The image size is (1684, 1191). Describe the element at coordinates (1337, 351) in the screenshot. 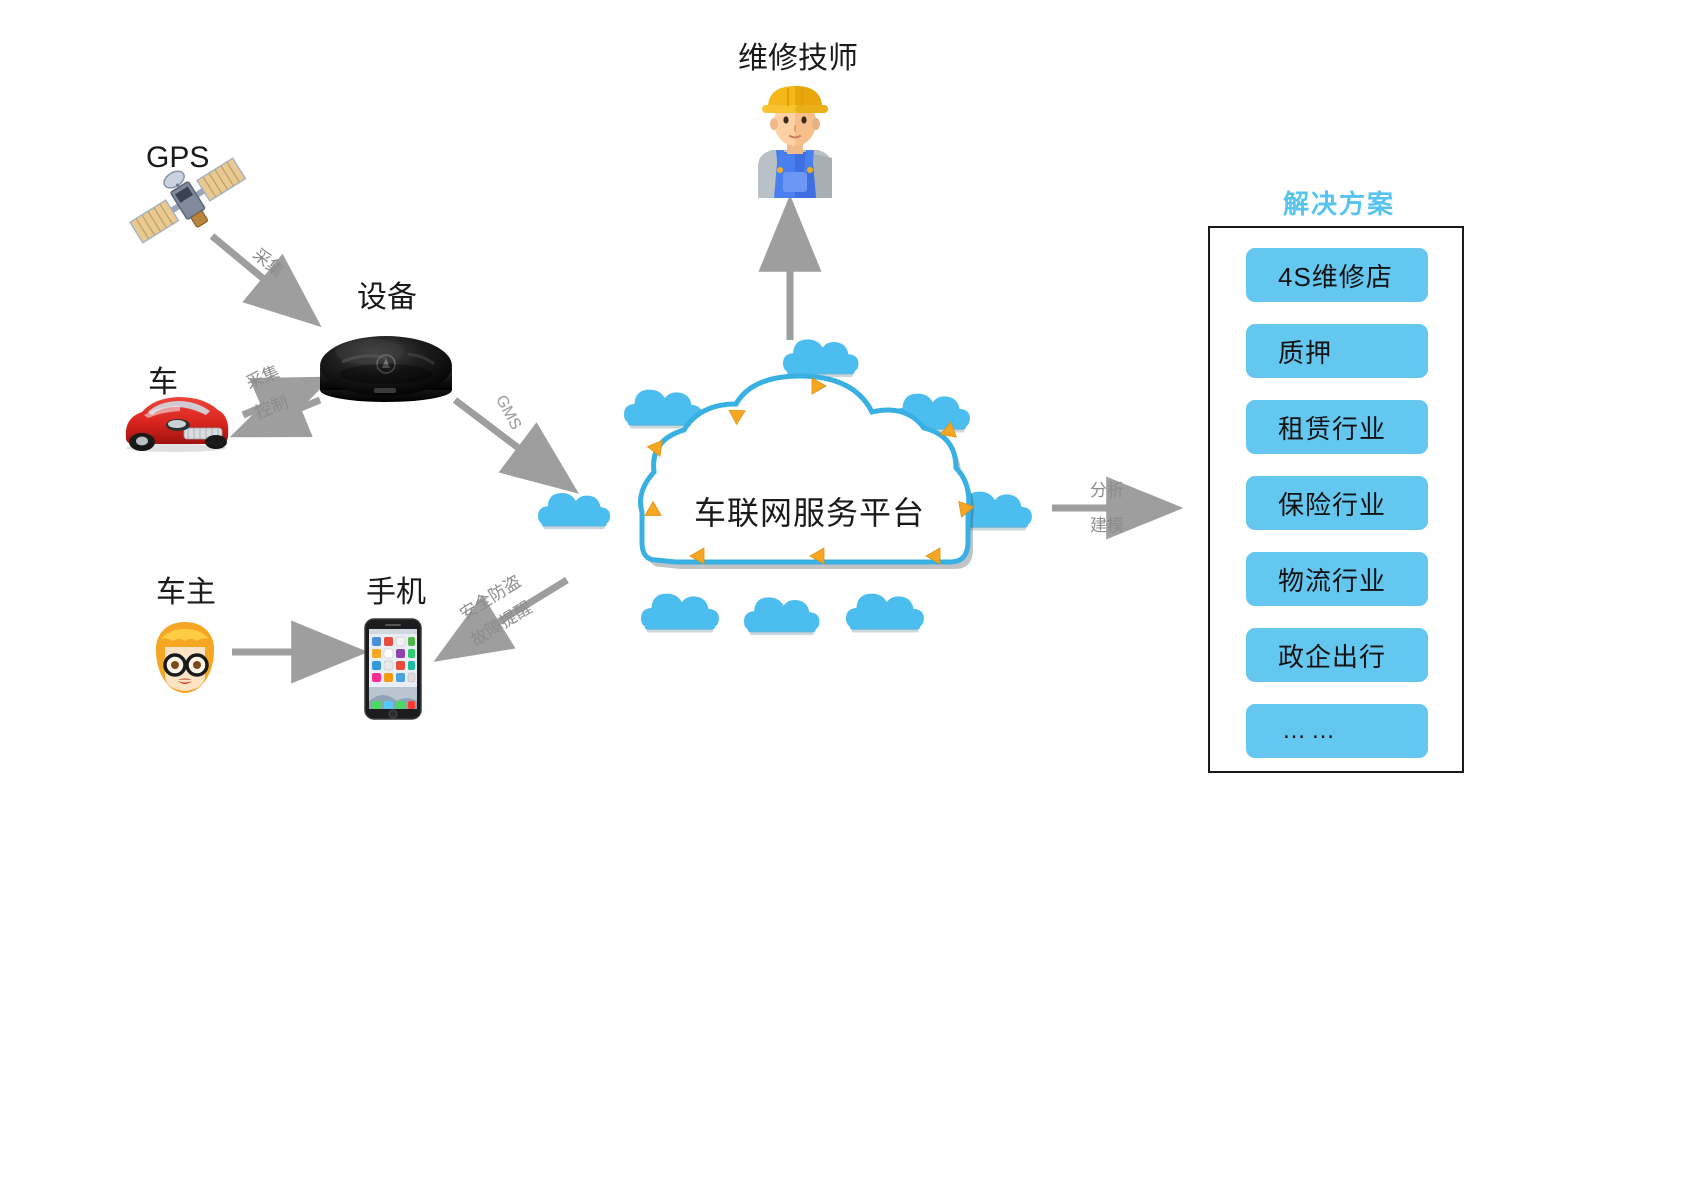

I see `solution-chip-pledge: 质押` at that location.